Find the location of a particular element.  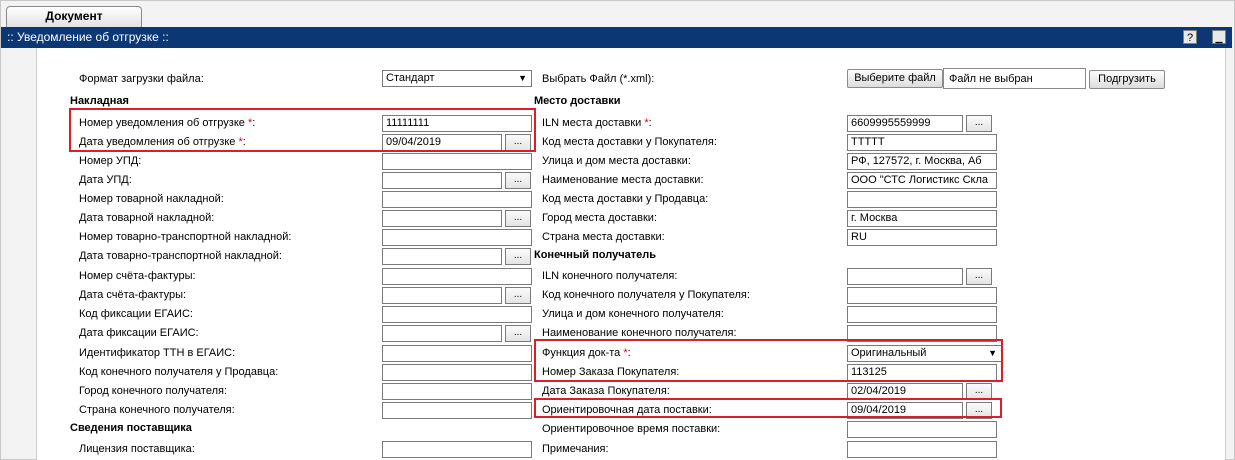

label-colon: : is located at coordinates (650, 123).